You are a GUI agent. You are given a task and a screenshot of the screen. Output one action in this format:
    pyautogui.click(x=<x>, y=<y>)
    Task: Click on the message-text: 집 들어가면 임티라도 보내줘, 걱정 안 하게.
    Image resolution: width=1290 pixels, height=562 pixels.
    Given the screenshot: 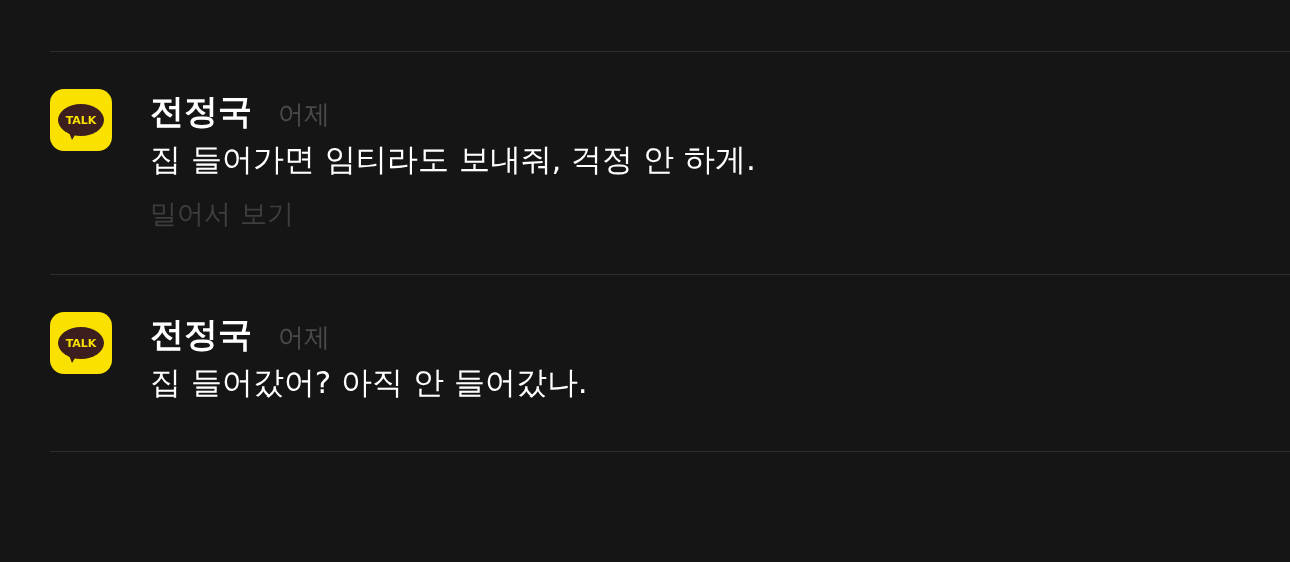 What is the action you would take?
    pyautogui.click(x=453, y=159)
    